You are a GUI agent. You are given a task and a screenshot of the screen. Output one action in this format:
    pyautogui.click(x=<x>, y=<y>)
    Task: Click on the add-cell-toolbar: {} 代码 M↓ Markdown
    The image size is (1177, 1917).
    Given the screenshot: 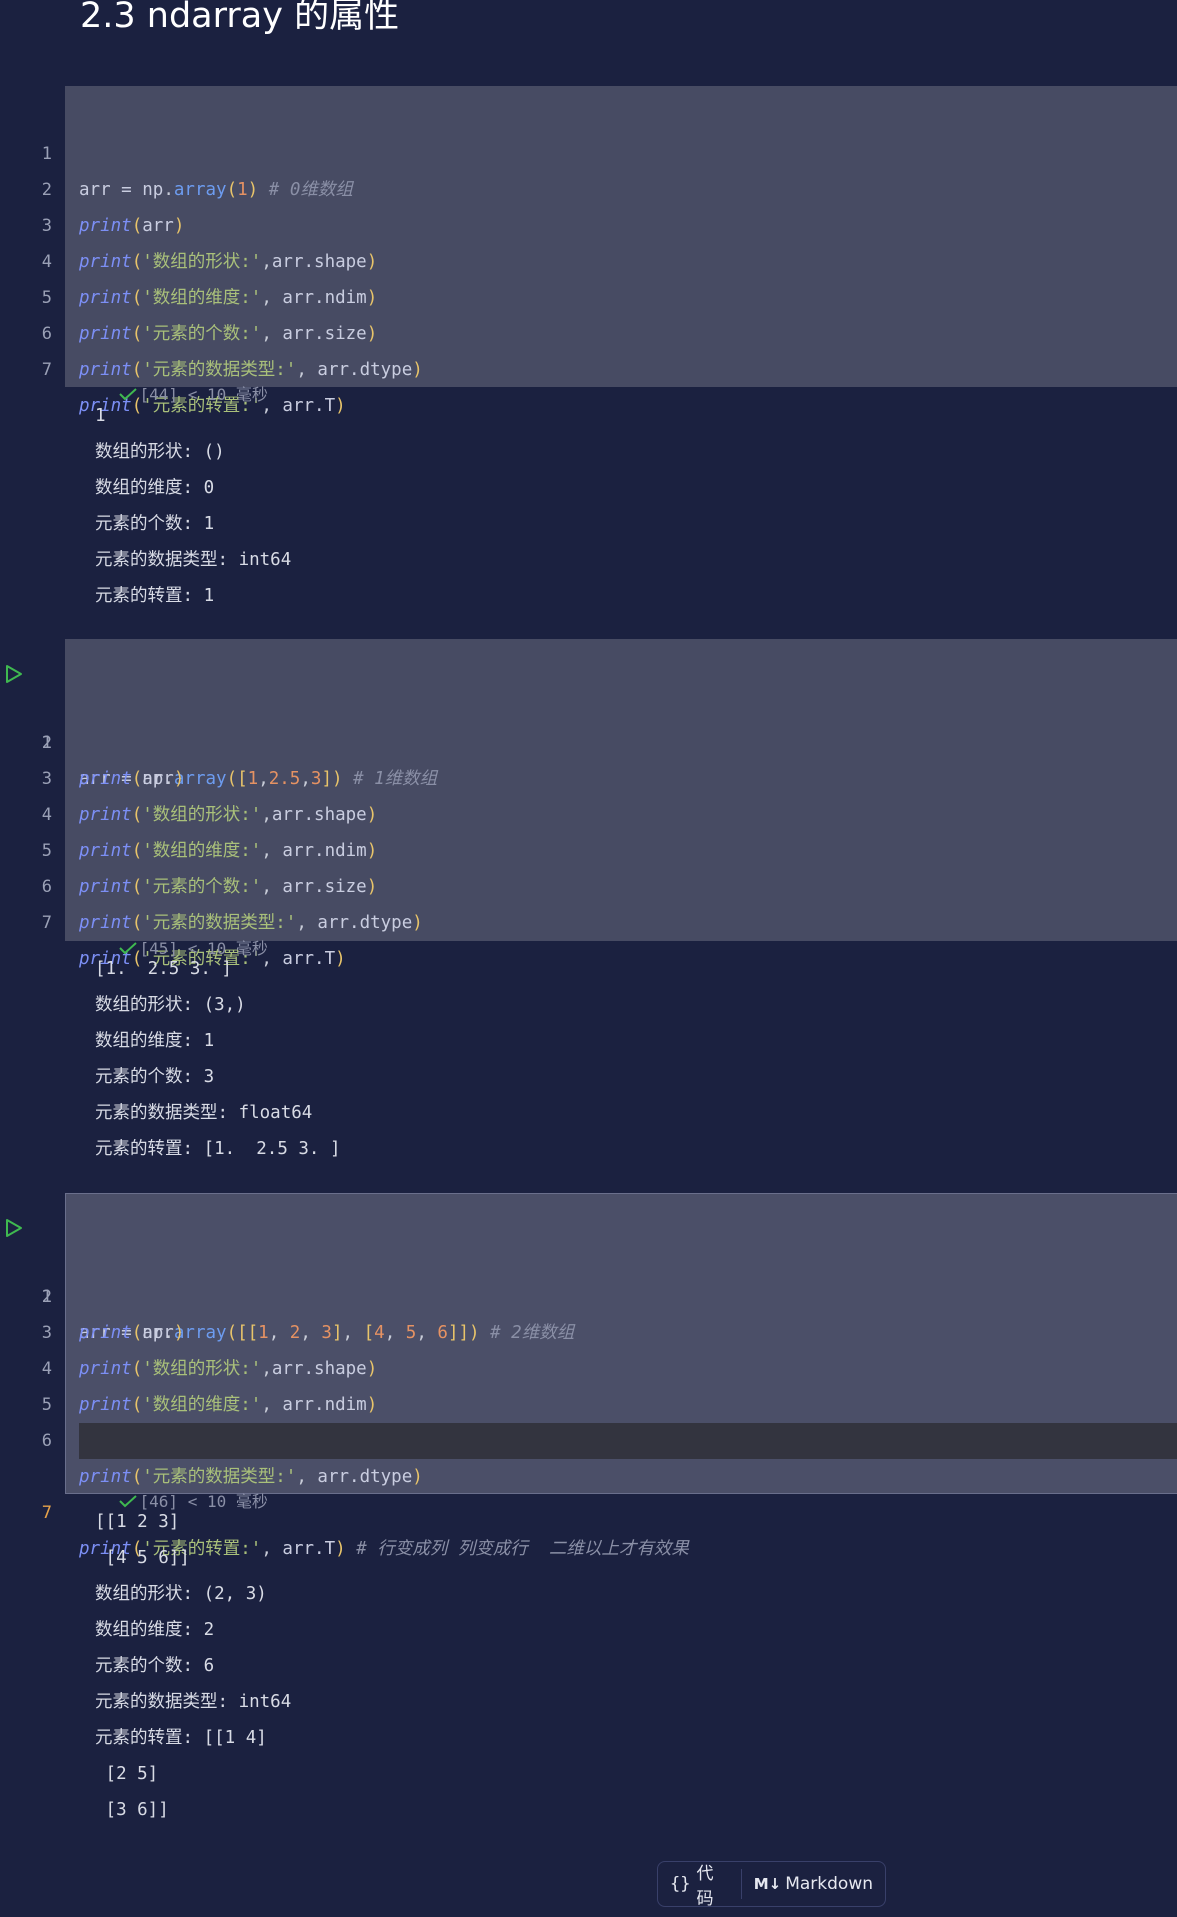 What is the action you would take?
    pyautogui.click(x=771, y=1885)
    